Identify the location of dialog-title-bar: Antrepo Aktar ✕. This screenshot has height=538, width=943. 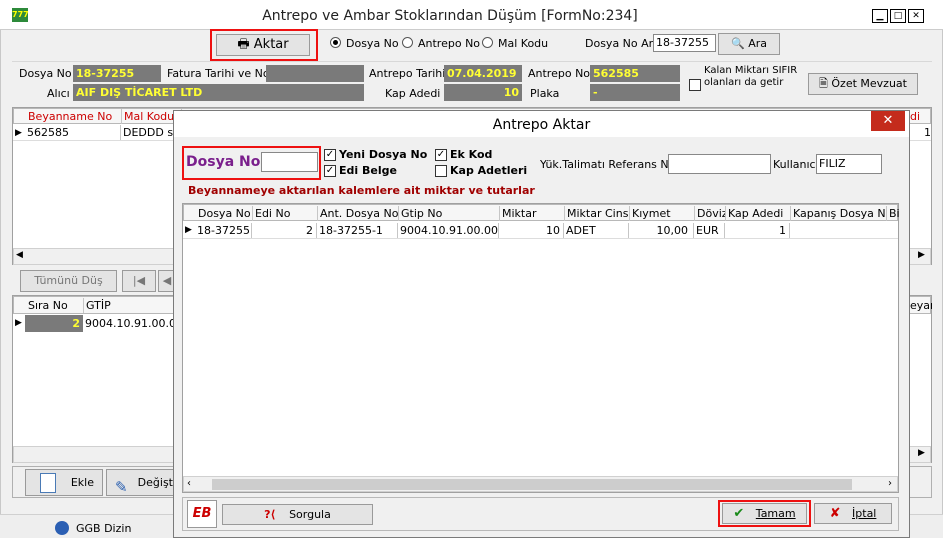
(541, 124).